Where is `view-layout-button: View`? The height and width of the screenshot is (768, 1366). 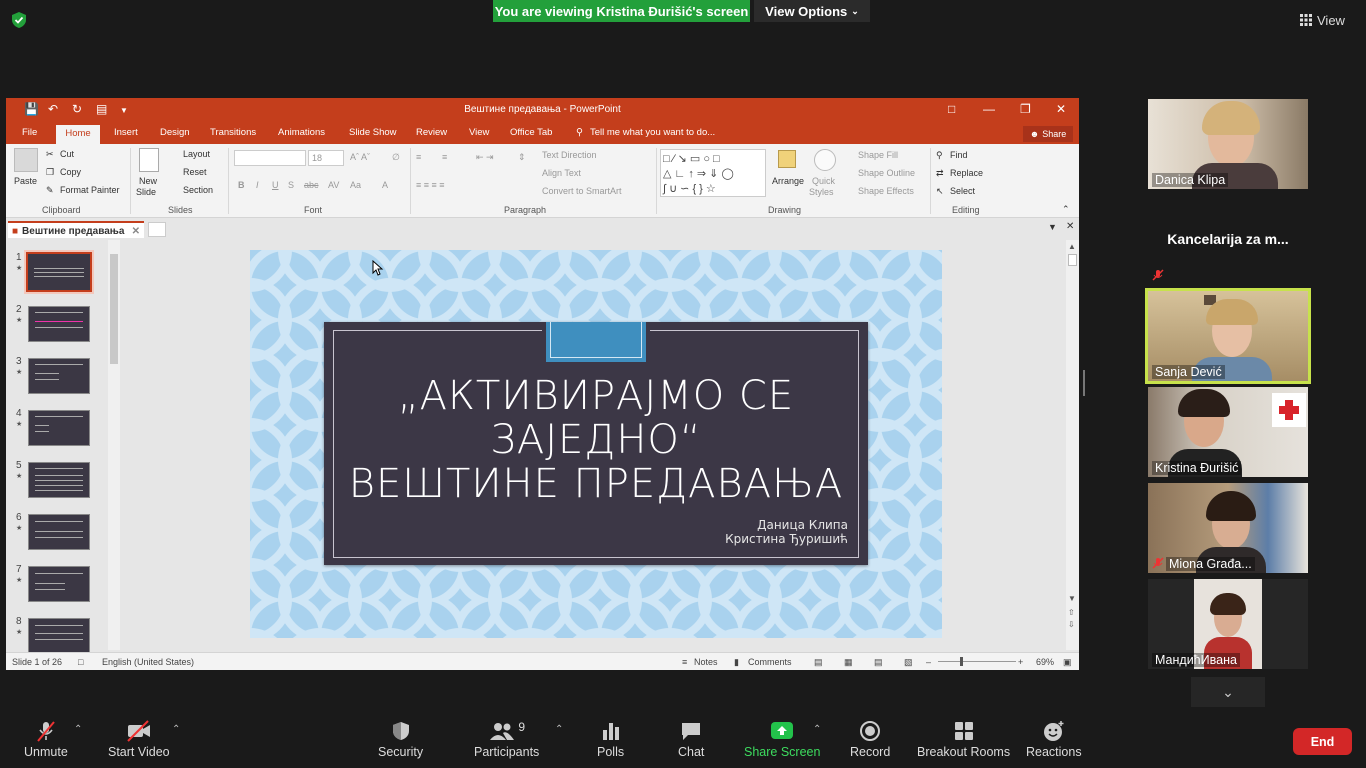
view-layout-button: View is located at coordinates (1329, 20).